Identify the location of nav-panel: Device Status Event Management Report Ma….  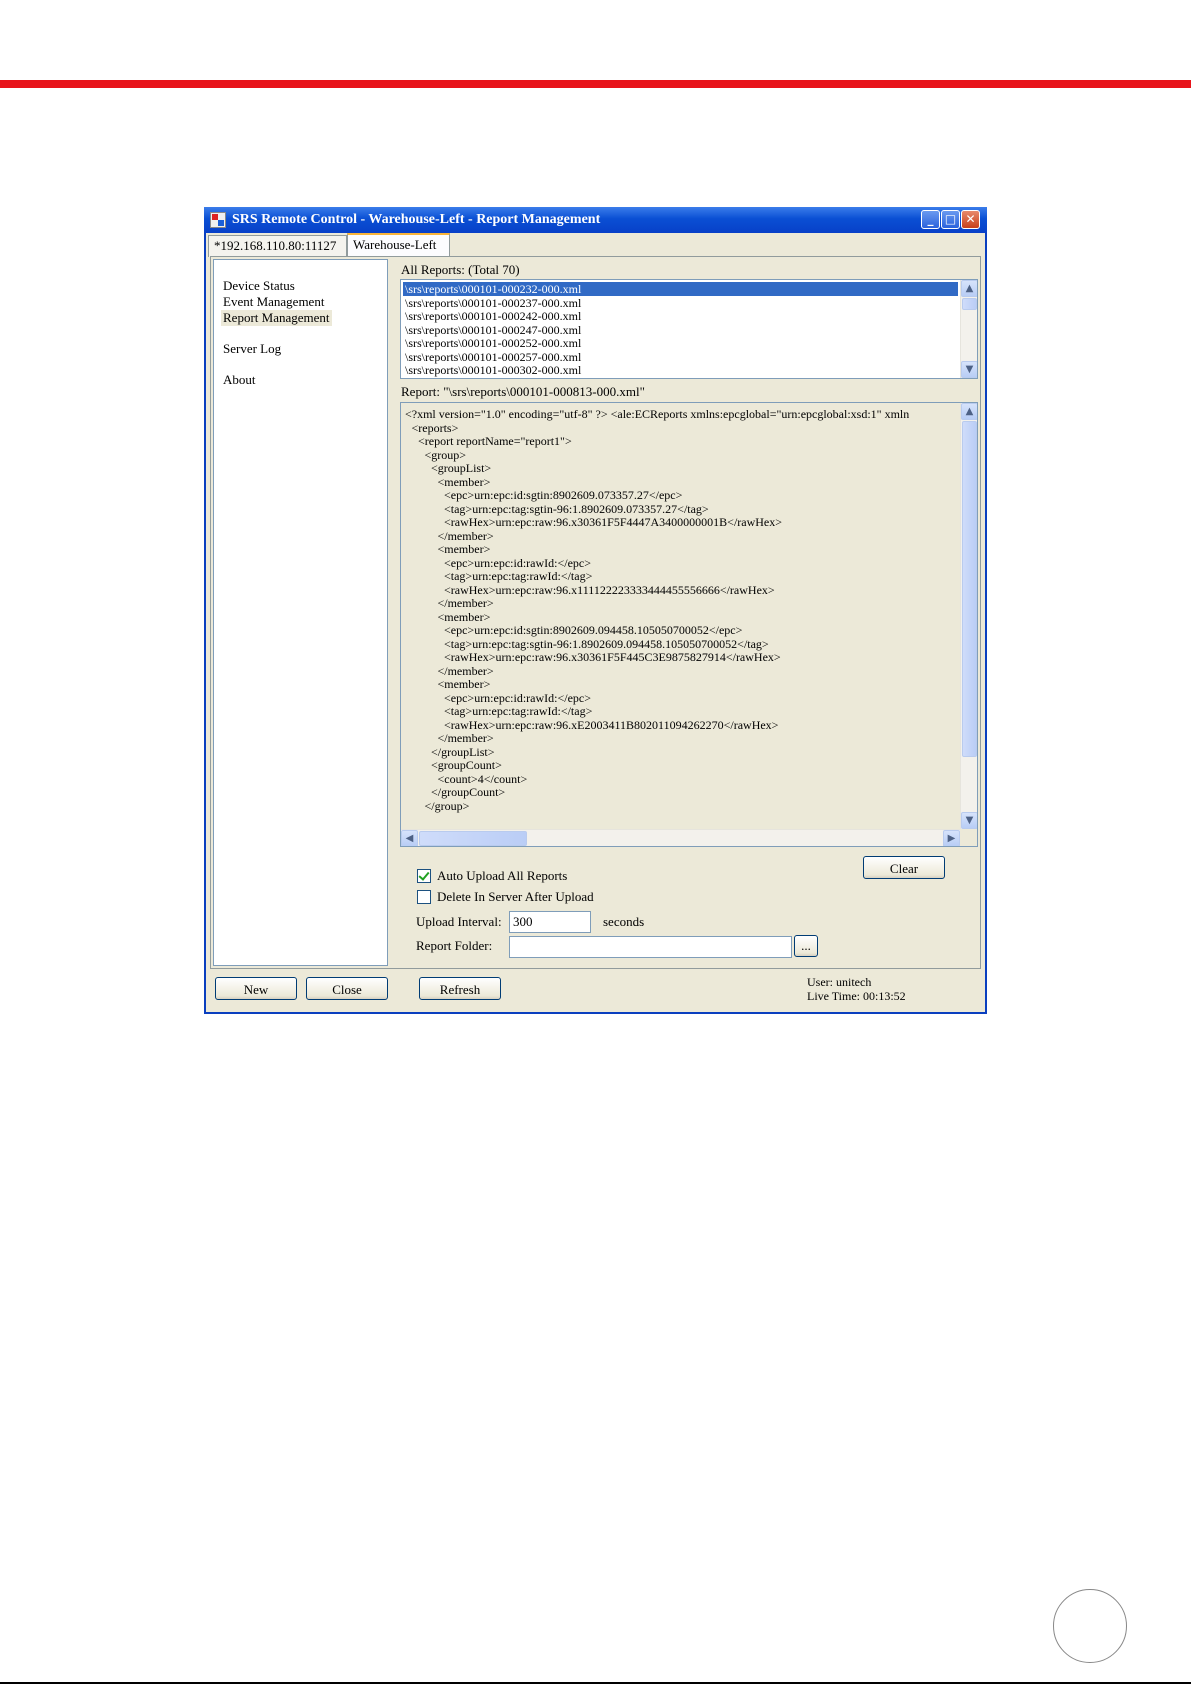
(300, 612).